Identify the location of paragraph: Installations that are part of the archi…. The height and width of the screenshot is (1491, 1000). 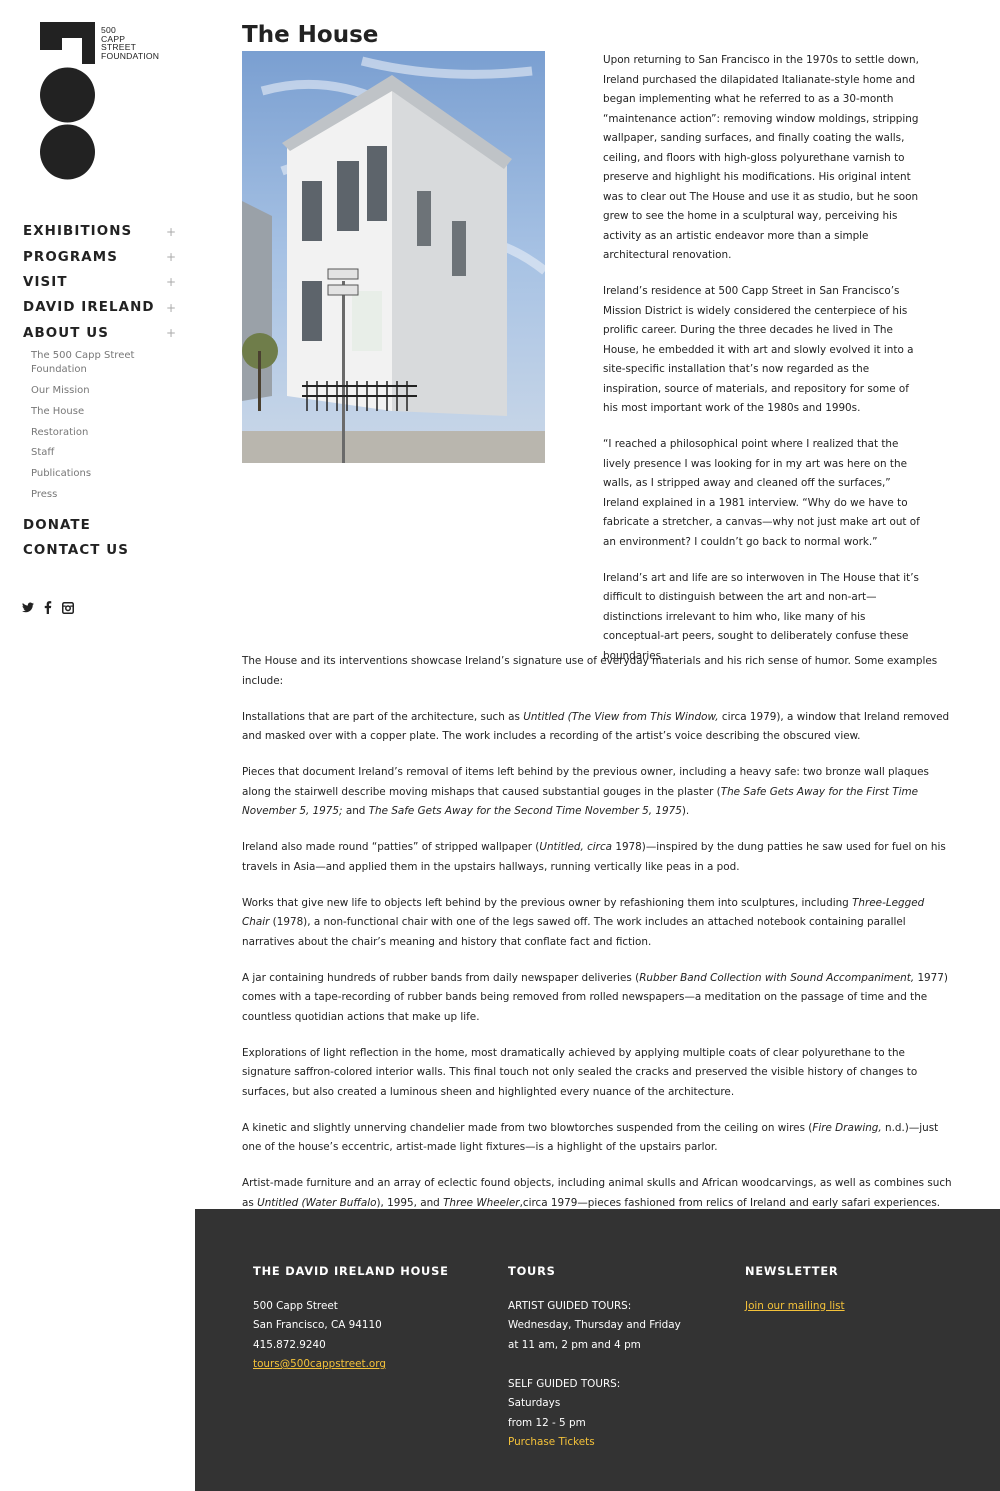
(598, 727).